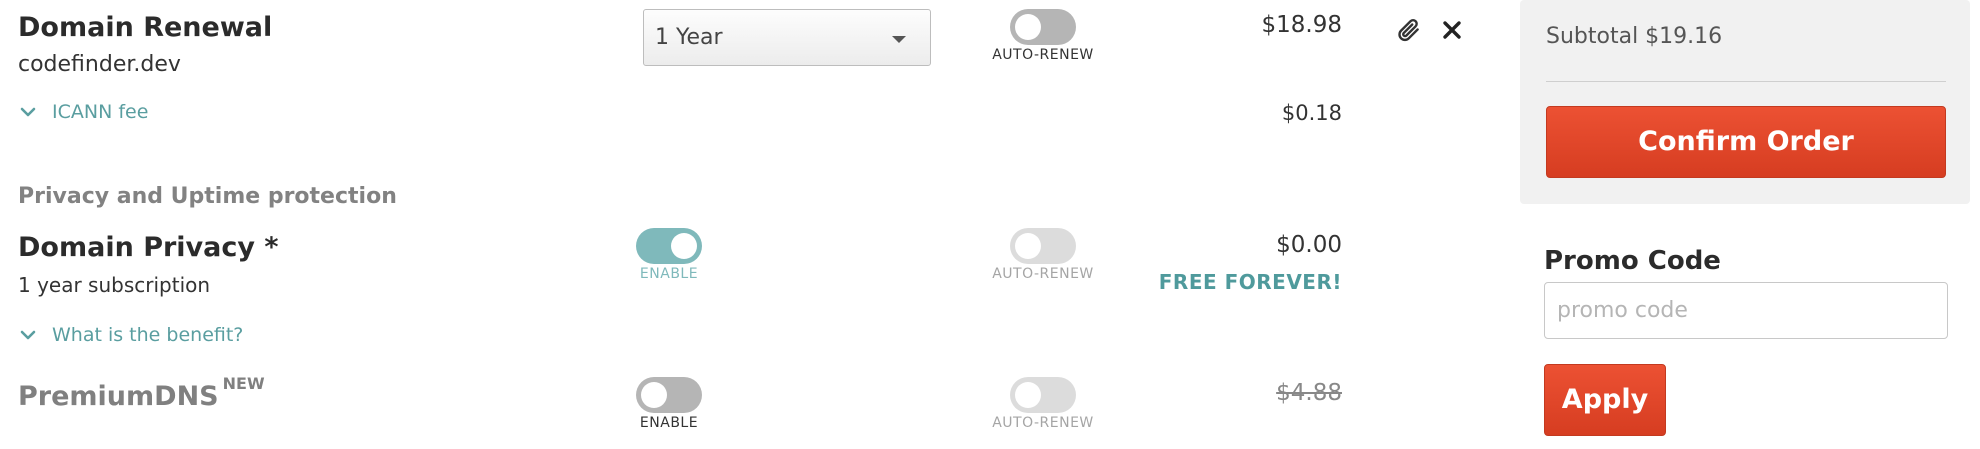  Describe the element at coordinates (148, 335) in the screenshot. I see `benefit-label: What is the benefit?` at that location.